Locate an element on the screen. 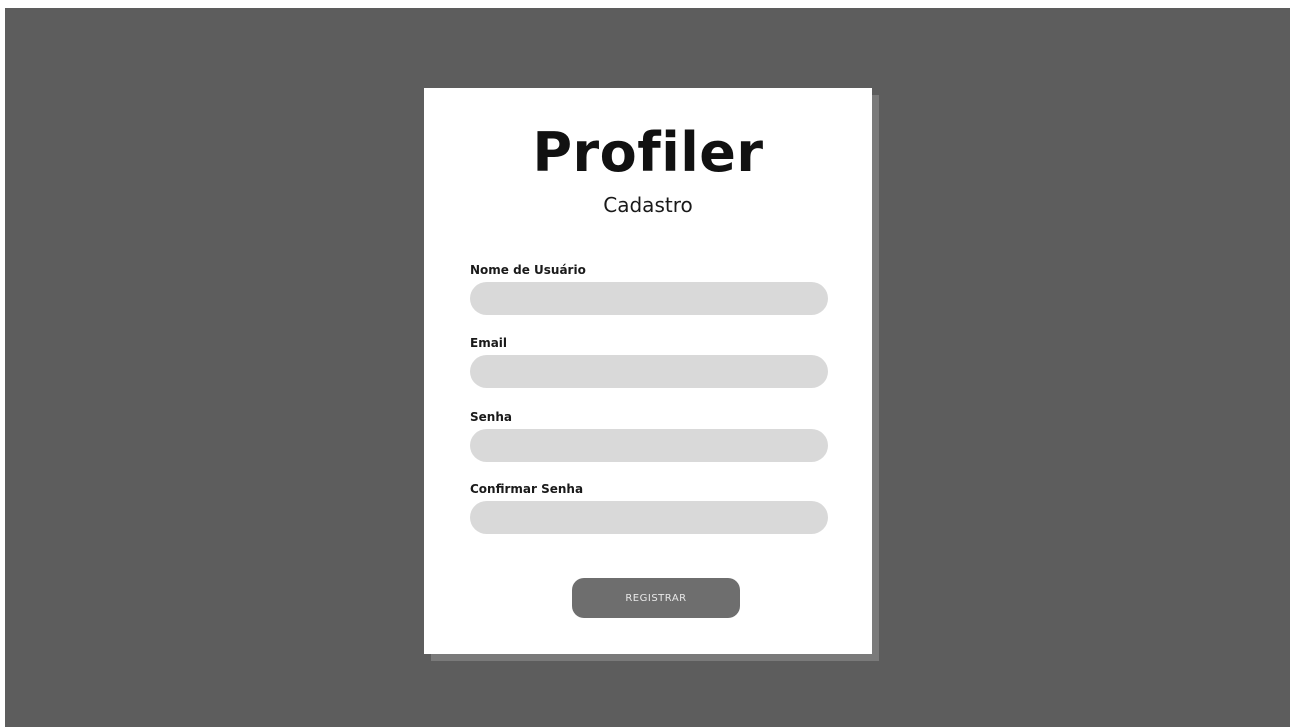 This screenshot has height=727, width=1290. email-input is located at coordinates (649, 371).